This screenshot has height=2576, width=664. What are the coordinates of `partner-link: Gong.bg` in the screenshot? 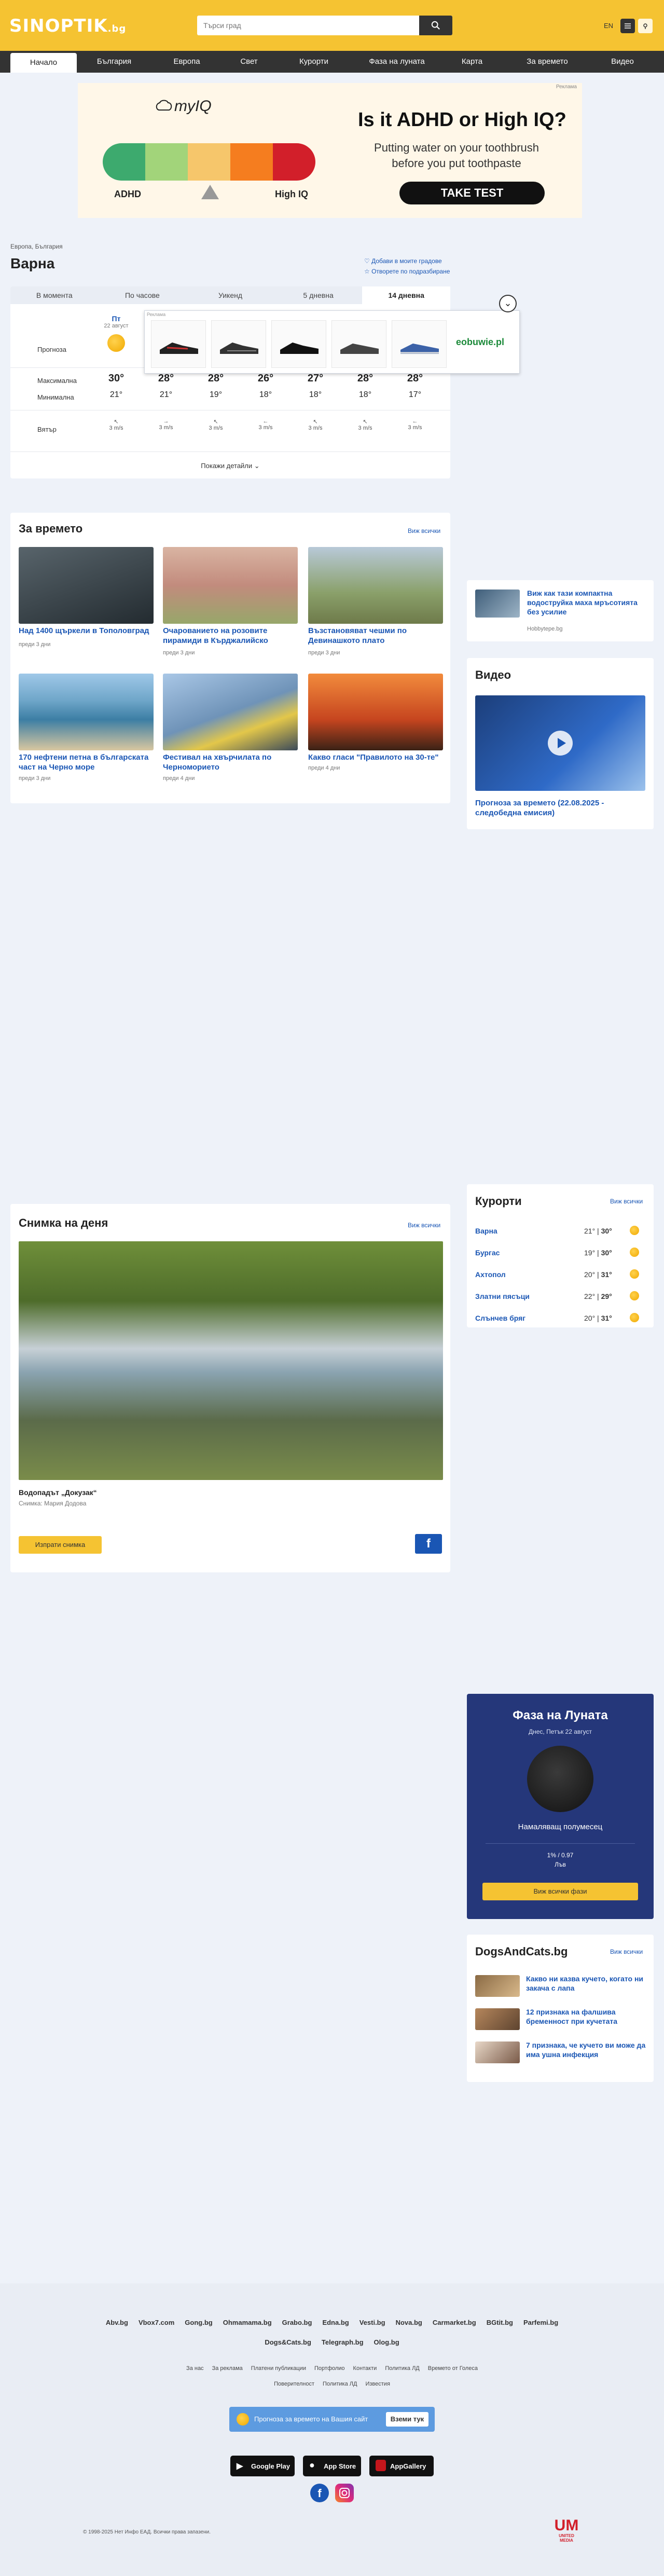 It's located at (199, 2322).